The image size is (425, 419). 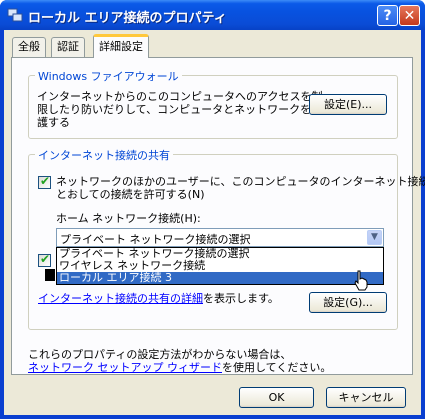 What do you see at coordinates (128, 218) in the screenshot?
I see `home-network-label: ホーム ネットワーク接続(H):` at bounding box center [128, 218].